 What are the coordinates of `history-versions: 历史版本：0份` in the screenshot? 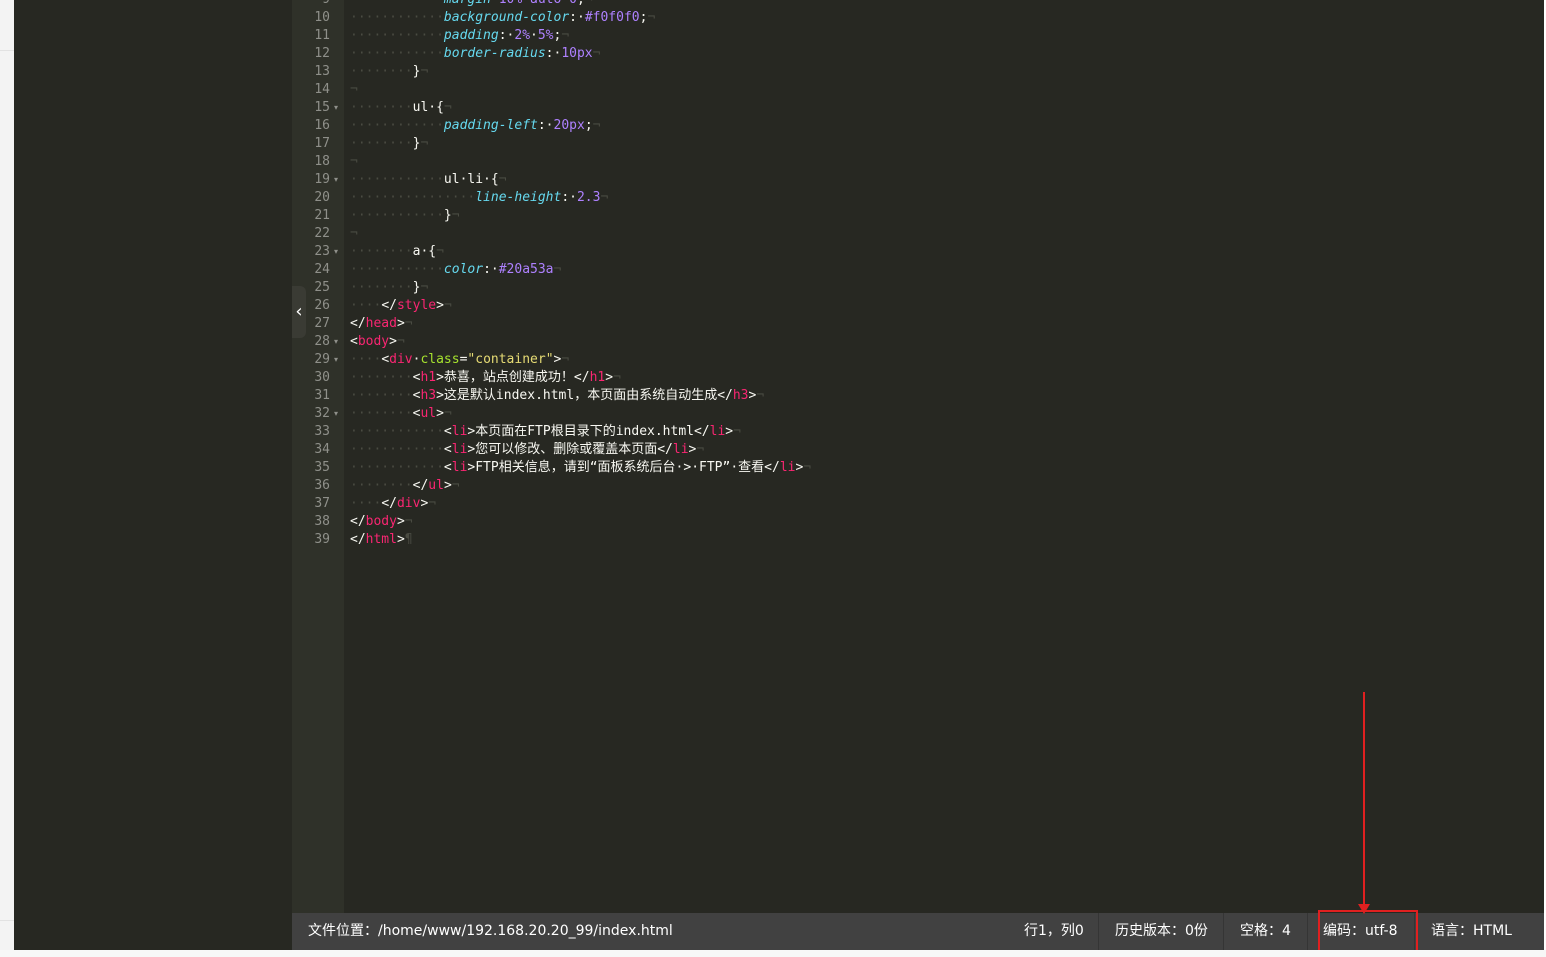 It's located at (1161, 931).